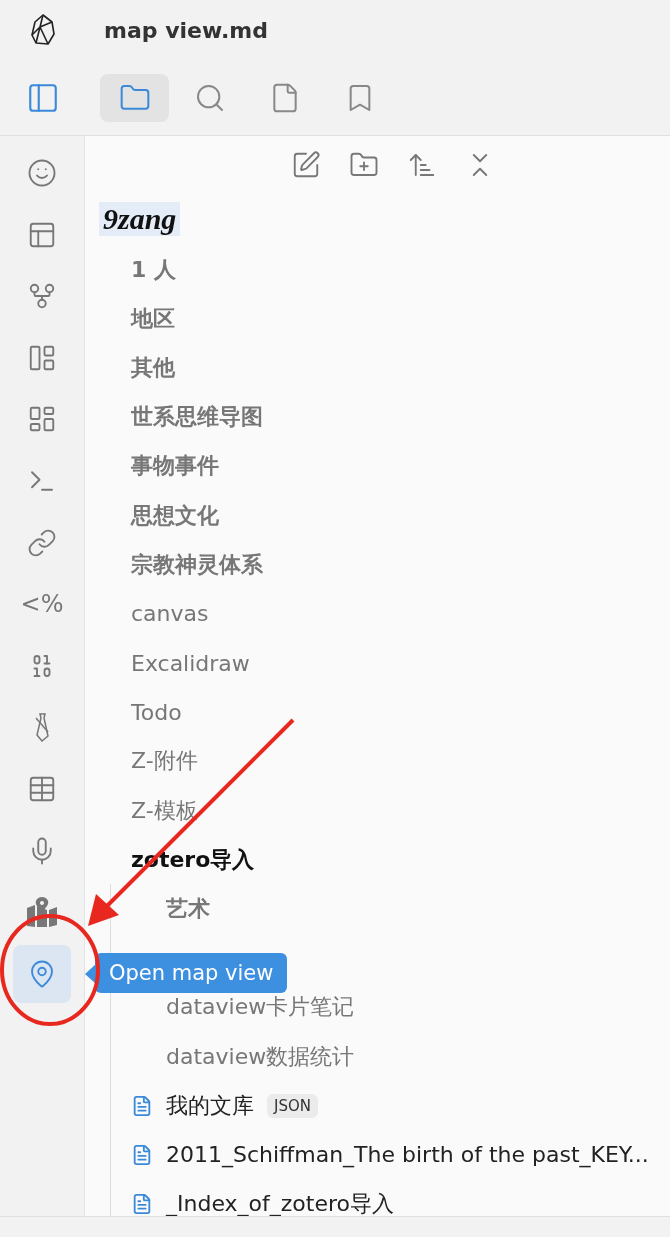  I want to click on folder-label: 艺术, so click(188, 909).